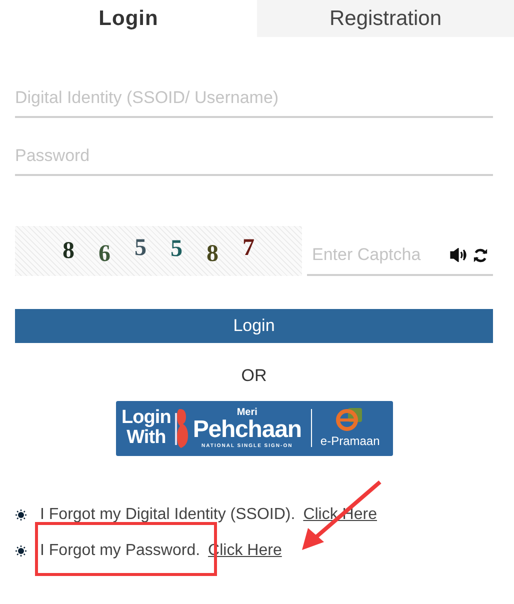  What do you see at coordinates (254, 326) in the screenshot?
I see `login-button: Login` at bounding box center [254, 326].